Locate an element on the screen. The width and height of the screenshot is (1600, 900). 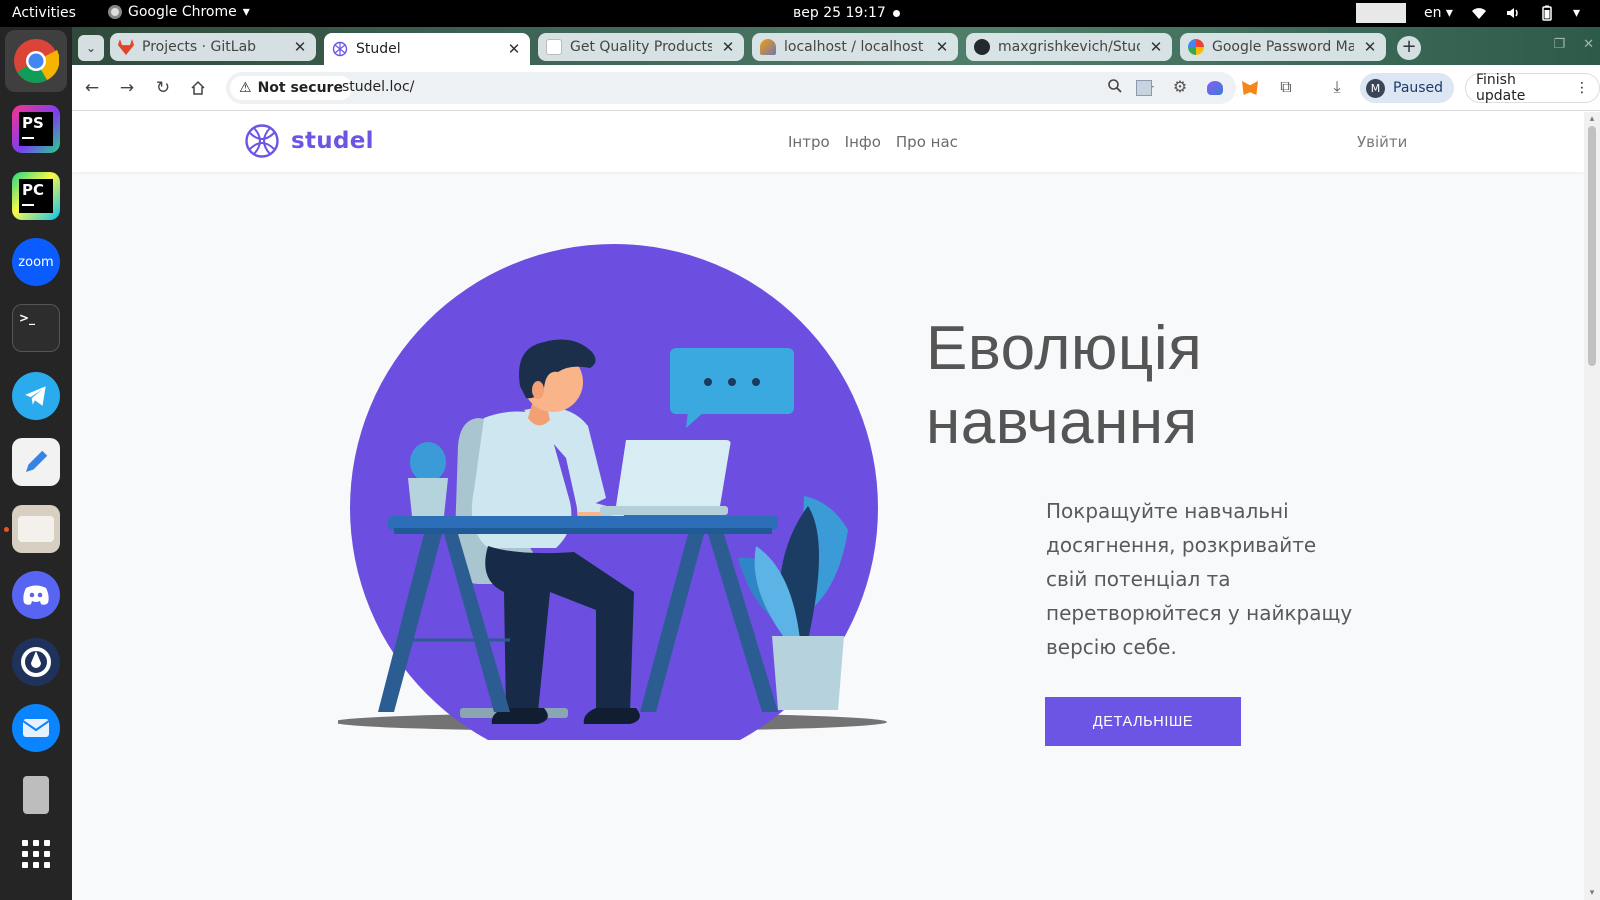
battery-icon is located at coordinates (1547, 13).